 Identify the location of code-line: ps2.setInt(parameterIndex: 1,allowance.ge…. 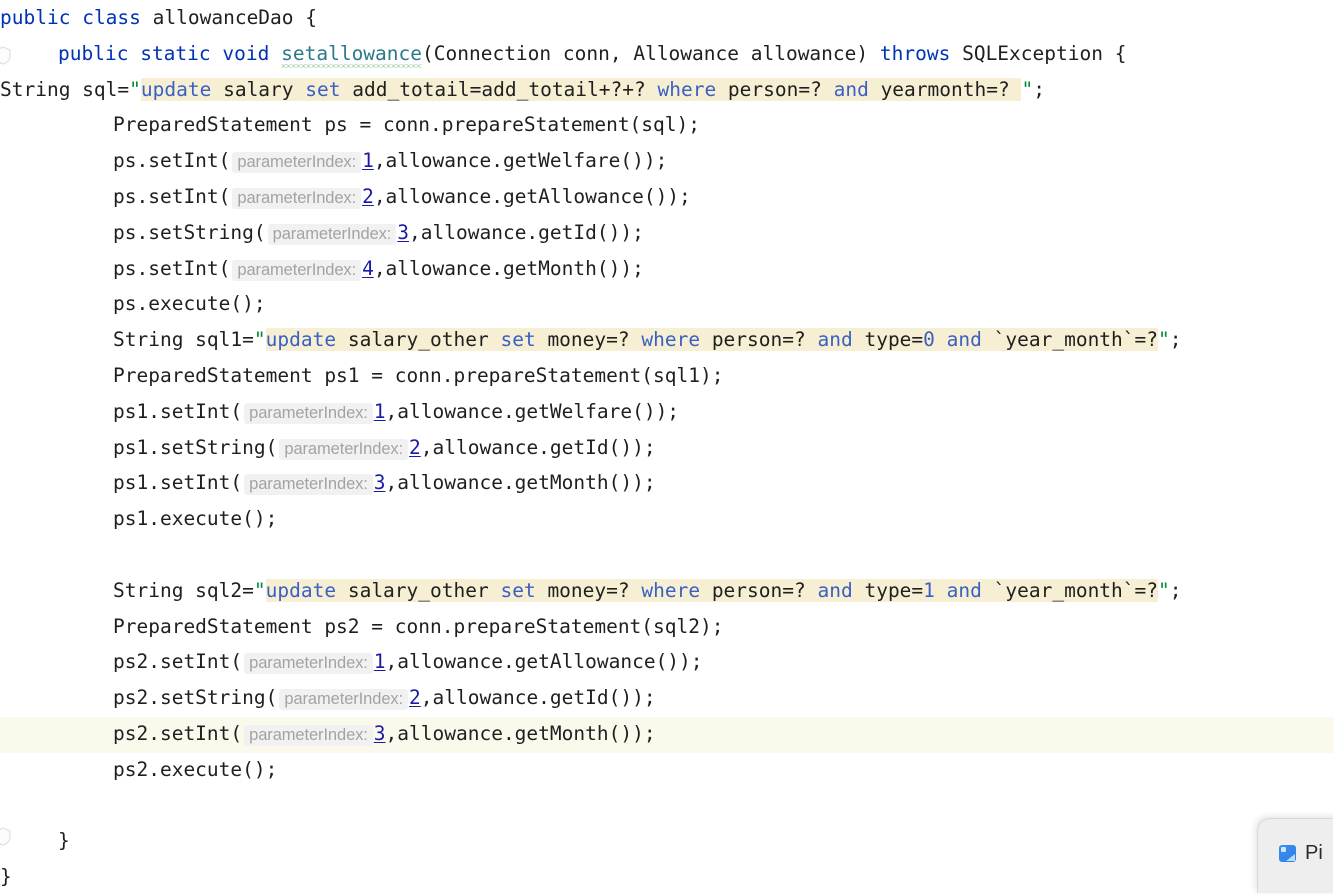
(666, 662).